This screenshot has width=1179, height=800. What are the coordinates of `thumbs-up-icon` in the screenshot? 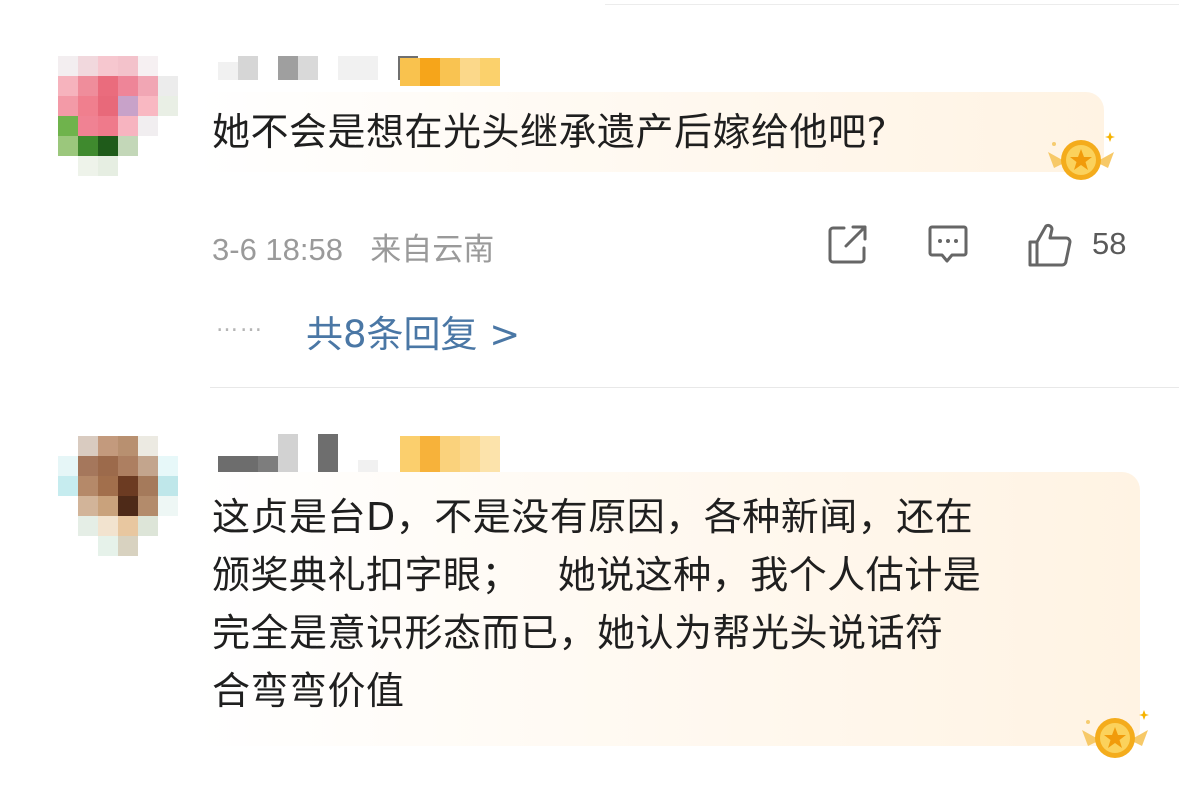 It's located at (1050, 245).